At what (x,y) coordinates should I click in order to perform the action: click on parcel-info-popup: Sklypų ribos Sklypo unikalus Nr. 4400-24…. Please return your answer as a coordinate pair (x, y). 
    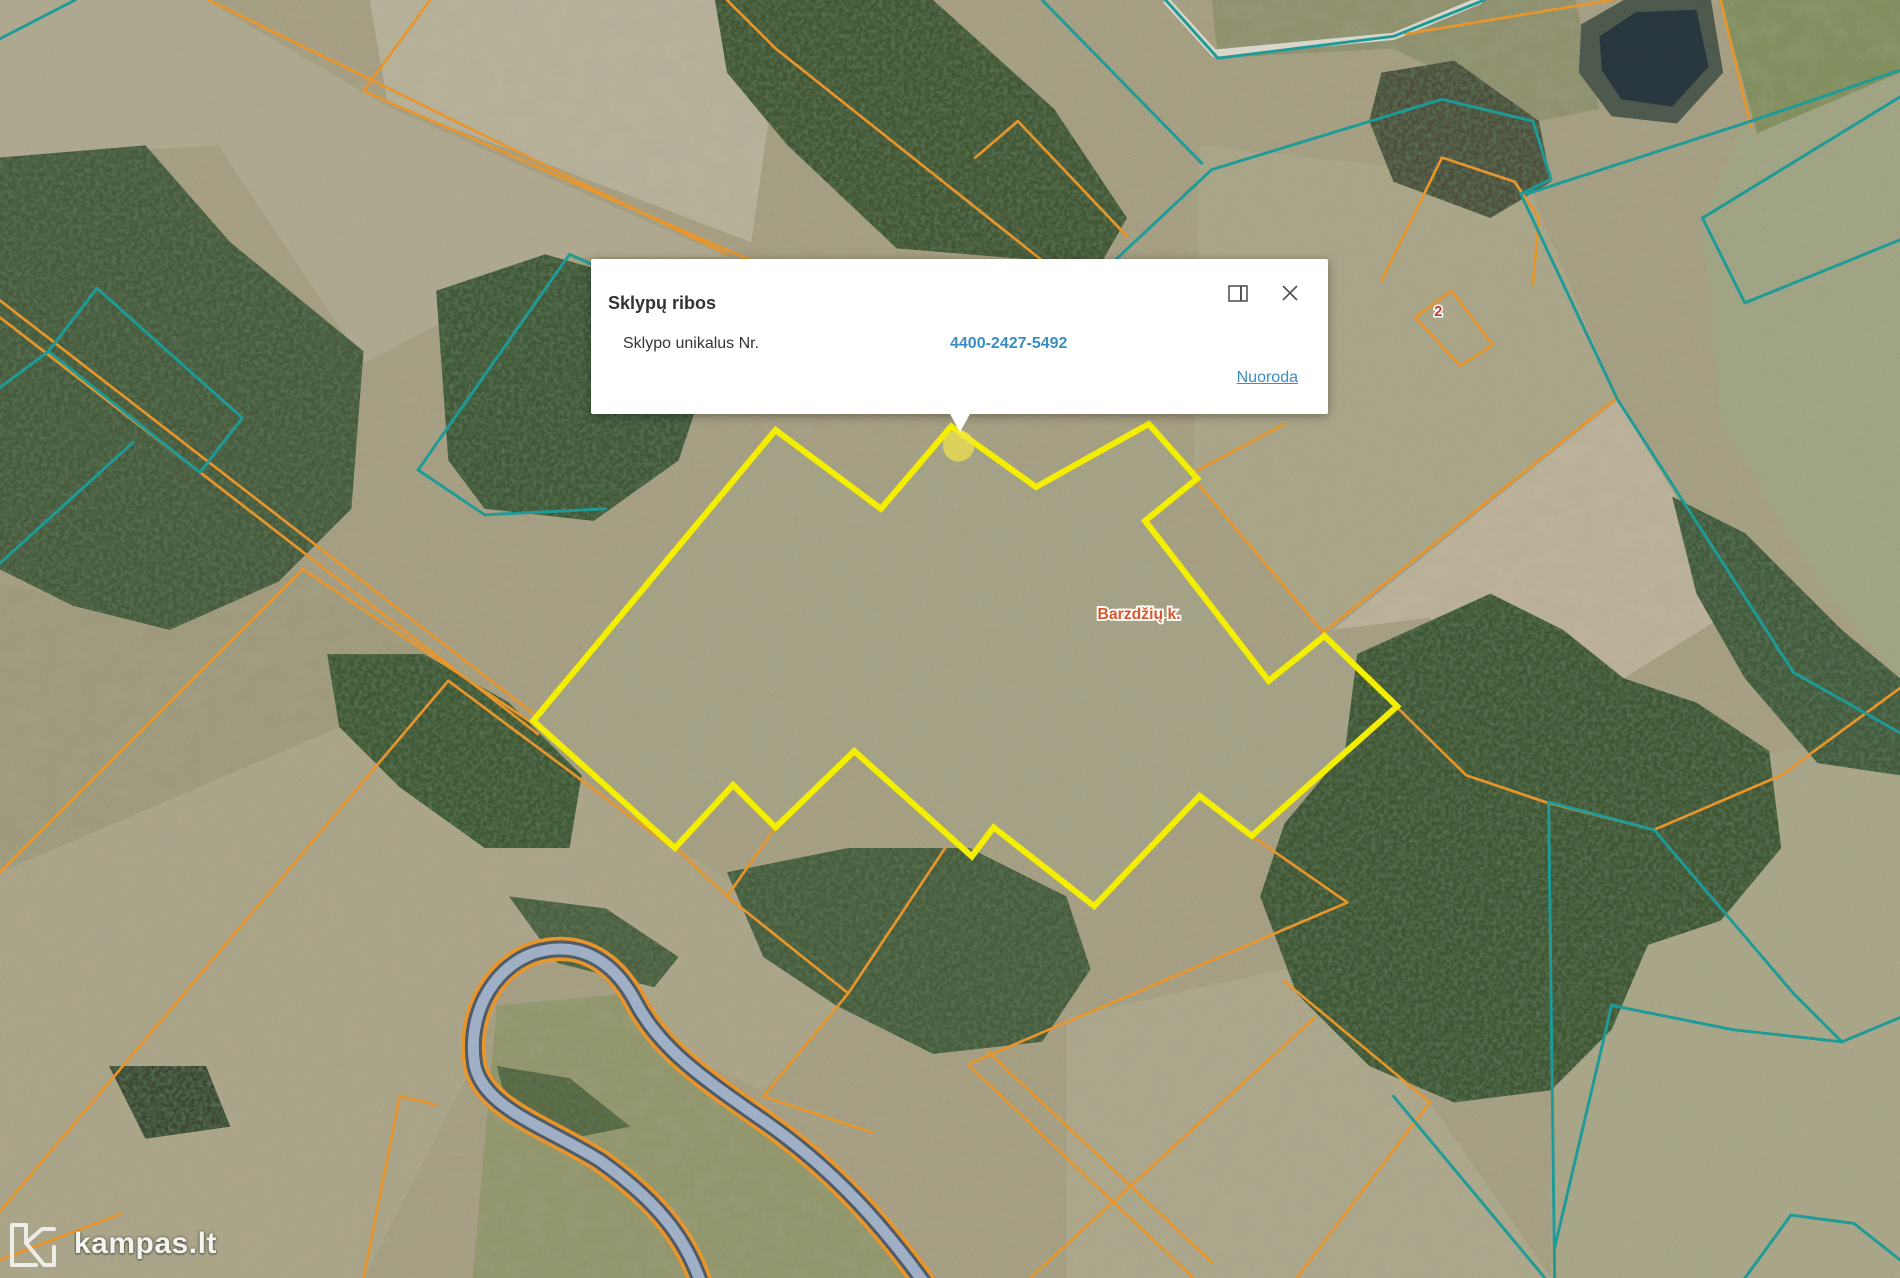
    Looking at the image, I should click on (959, 345).